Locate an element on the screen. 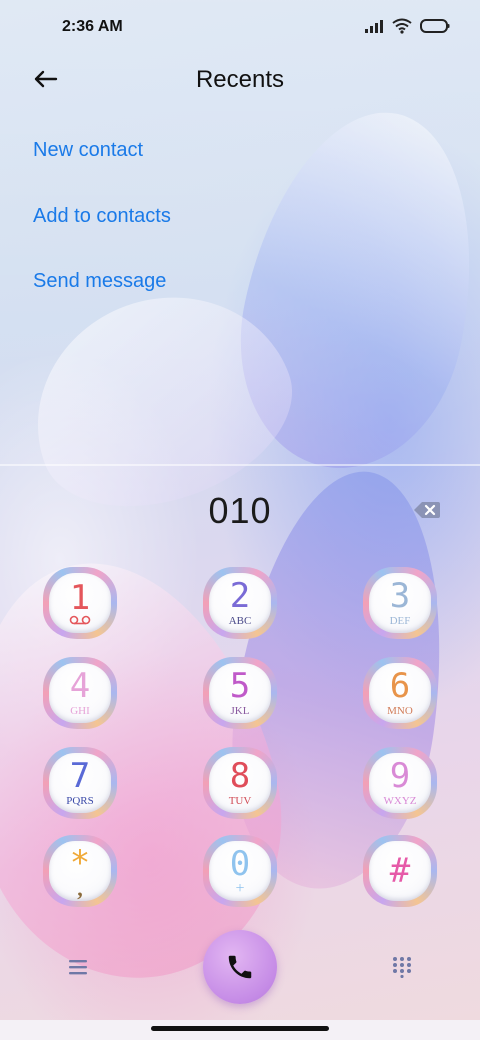  keypad-icon is located at coordinates (402, 967).